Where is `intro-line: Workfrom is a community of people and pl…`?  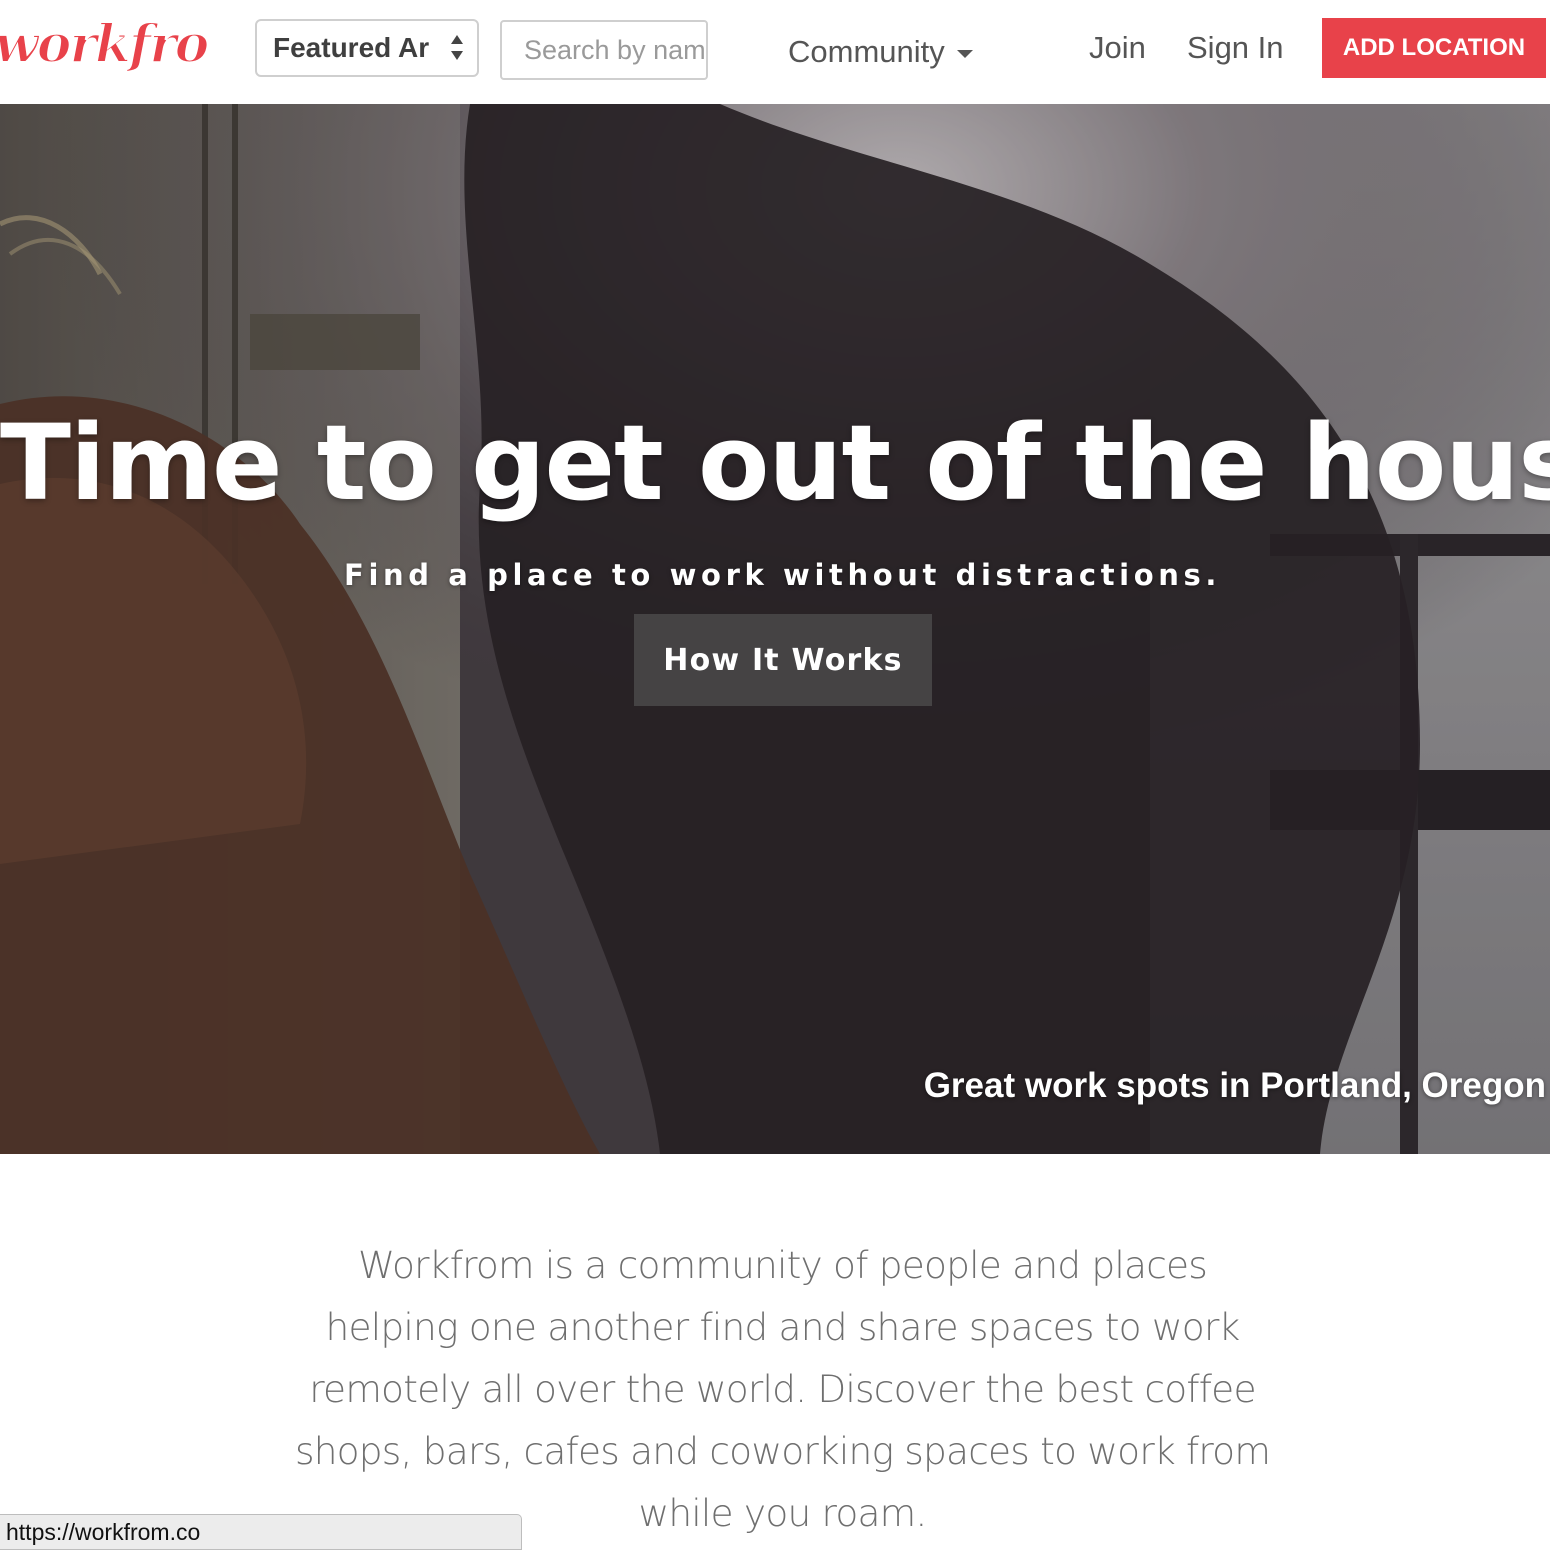 intro-line: Workfrom is a community of people and pl… is located at coordinates (782, 1265).